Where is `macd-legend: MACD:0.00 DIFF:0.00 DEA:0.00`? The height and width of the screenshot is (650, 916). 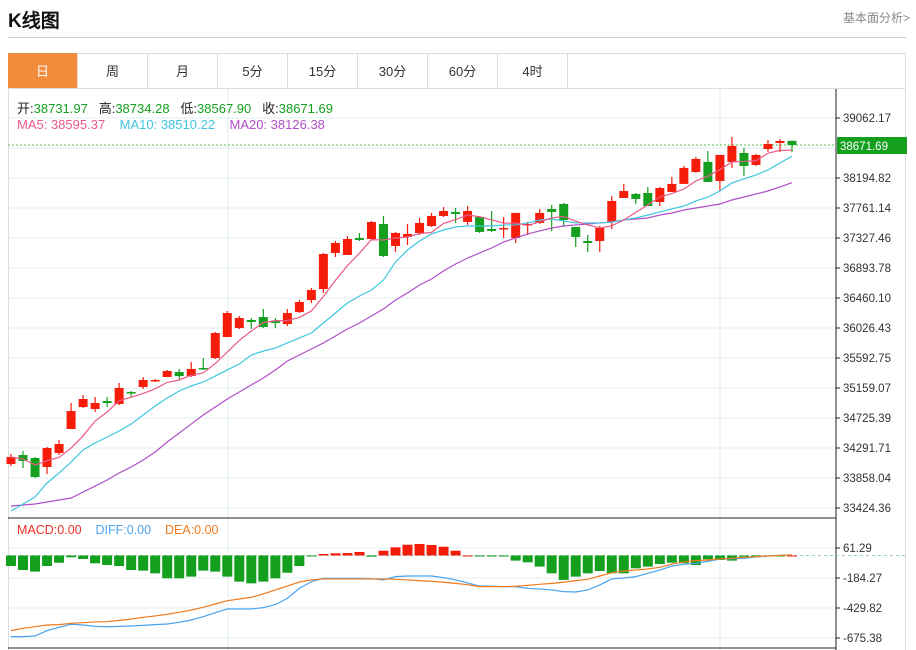
macd-legend: MACD:0.00 DIFF:0.00 DEA:0.00 is located at coordinates (118, 530).